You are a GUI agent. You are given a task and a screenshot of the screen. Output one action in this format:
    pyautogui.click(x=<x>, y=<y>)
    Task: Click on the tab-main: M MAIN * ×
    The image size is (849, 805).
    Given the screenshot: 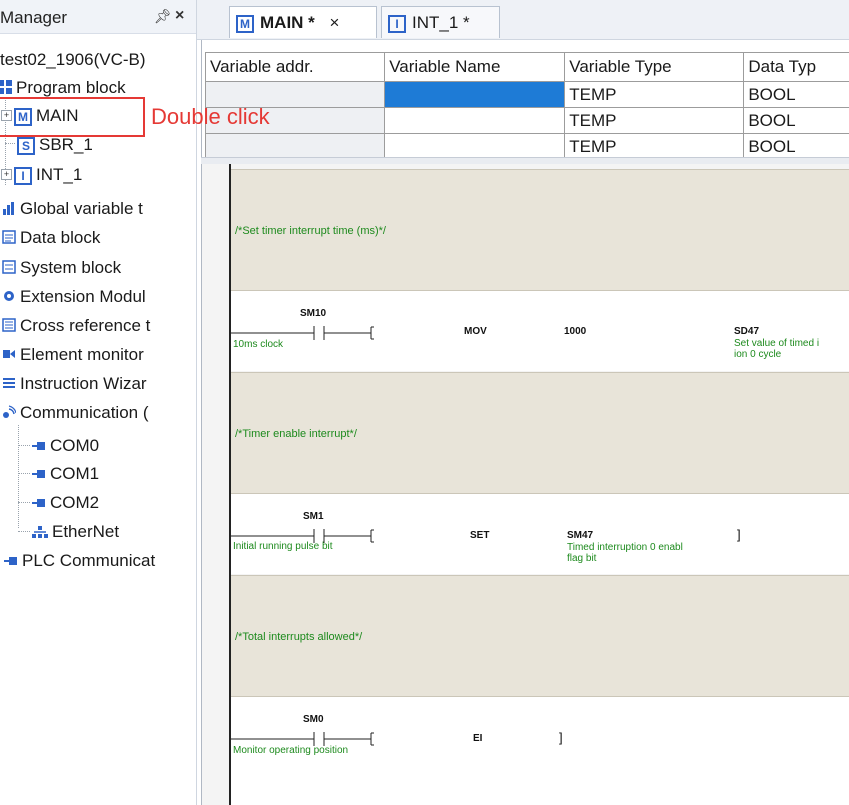 What is the action you would take?
    pyautogui.click(x=303, y=22)
    